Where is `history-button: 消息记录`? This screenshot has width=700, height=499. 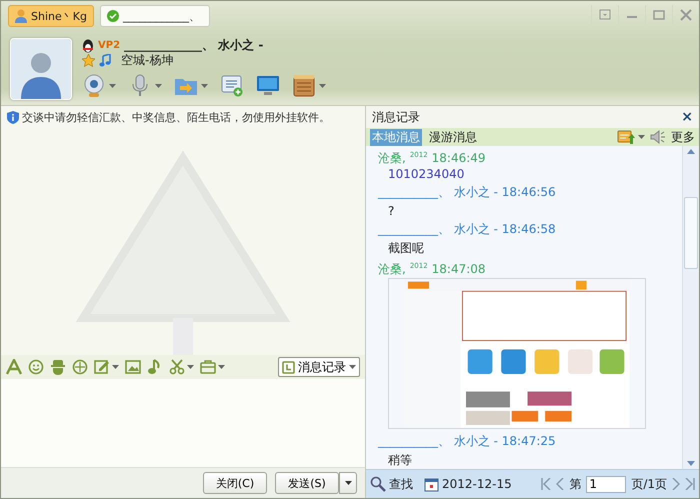
history-button: 消息记录 is located at coordinates (319, 367).